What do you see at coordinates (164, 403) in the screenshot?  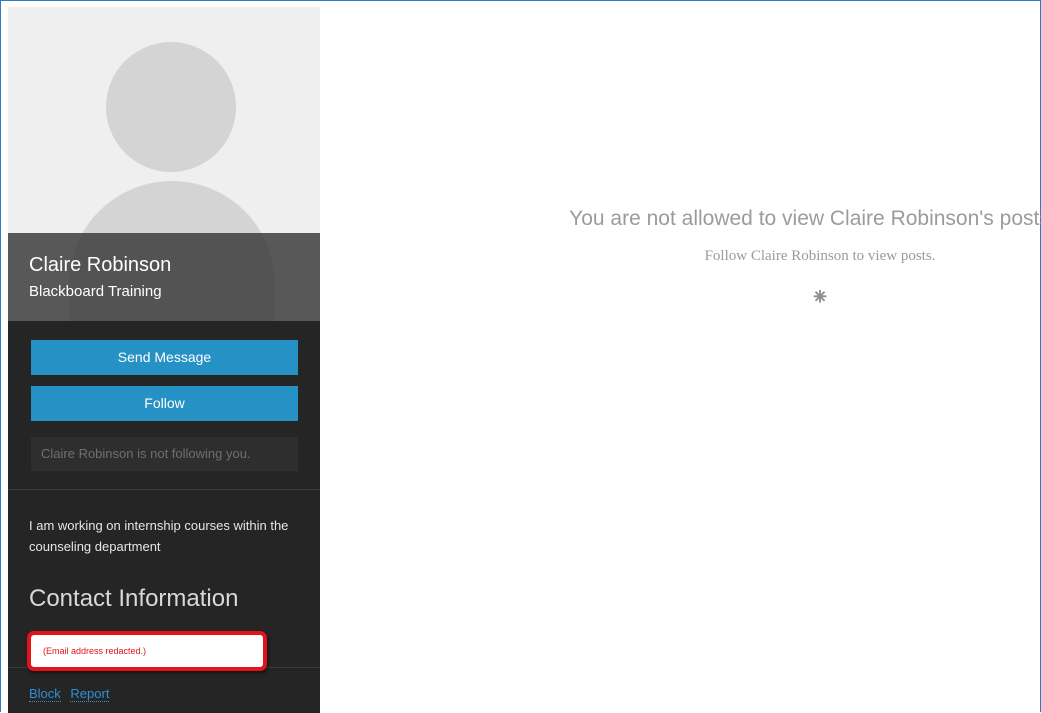 I see `follow-button: Follow` at bounding box center [164, 403].